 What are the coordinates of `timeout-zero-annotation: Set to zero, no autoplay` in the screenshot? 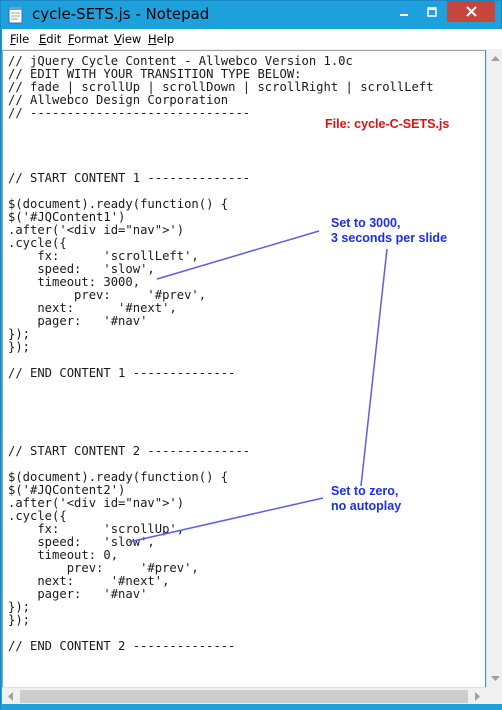 It's located at (366, 498).